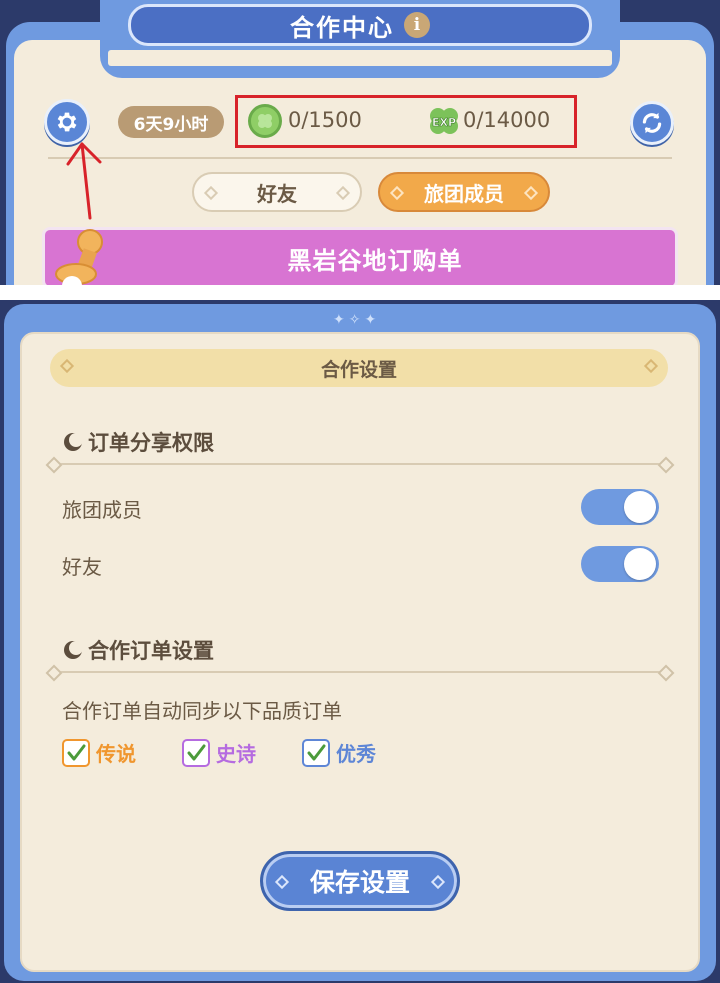 The width and height of the screenshot is (720, 983). I want to click on quality-excellent-checkbox: 优秀, so click(339, 752).